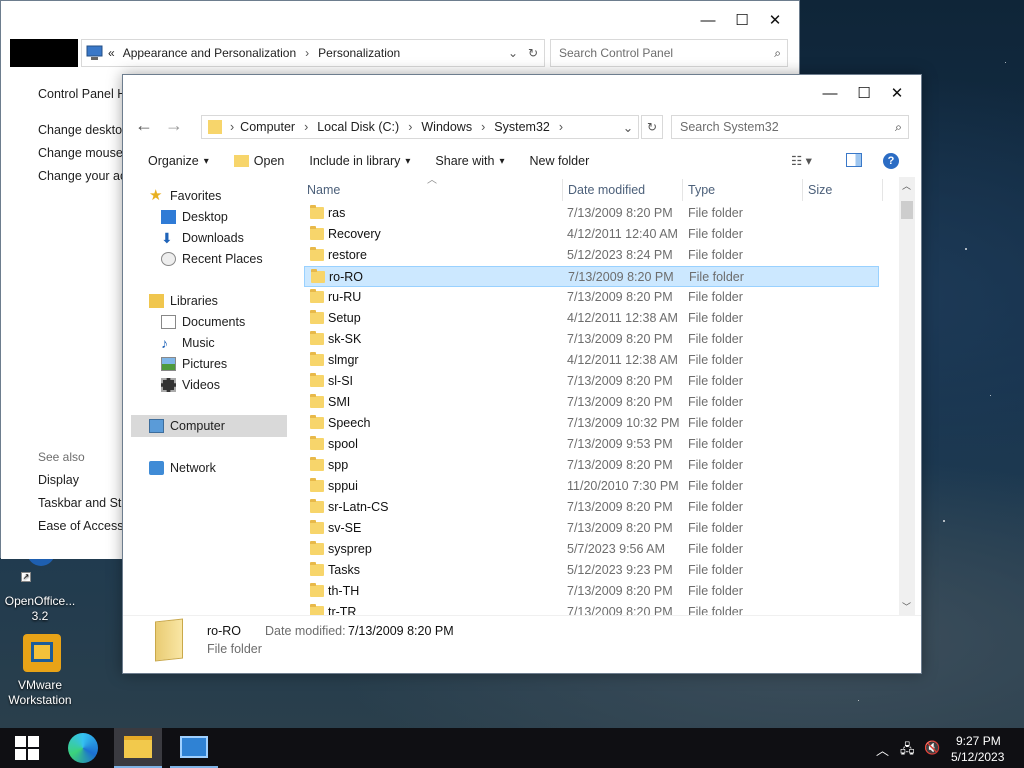  Describe the element at coordinates (209, 53) in the screenshot. I see `breadcrumb-item: Appearance and Personalization` at that location.